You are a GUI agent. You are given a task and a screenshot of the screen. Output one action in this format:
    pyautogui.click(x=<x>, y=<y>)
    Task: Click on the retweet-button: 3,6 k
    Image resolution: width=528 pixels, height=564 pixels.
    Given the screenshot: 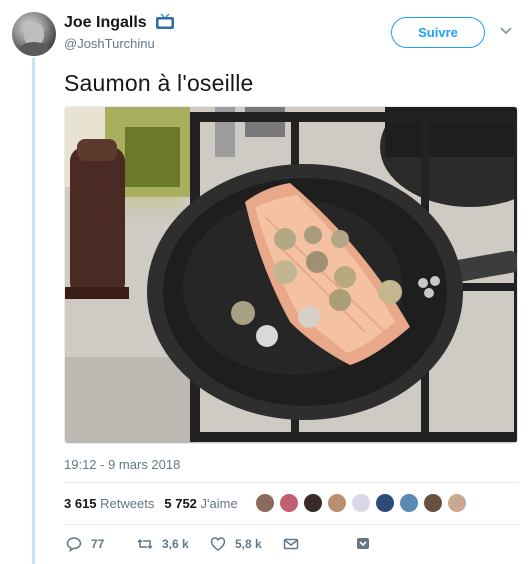 What is the action you would take?
    pyautogui.click(x=163, y=544)
    